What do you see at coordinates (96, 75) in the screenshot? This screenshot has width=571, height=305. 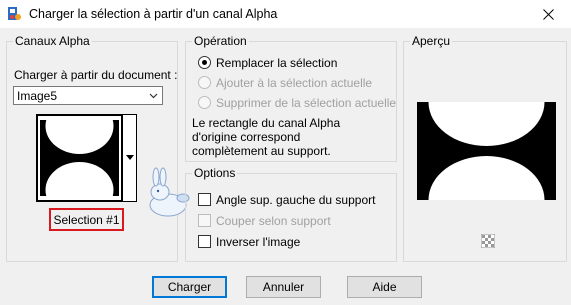 I see `load-from-document-label: Charger à partir du document :` at bounding box center [96, 75].